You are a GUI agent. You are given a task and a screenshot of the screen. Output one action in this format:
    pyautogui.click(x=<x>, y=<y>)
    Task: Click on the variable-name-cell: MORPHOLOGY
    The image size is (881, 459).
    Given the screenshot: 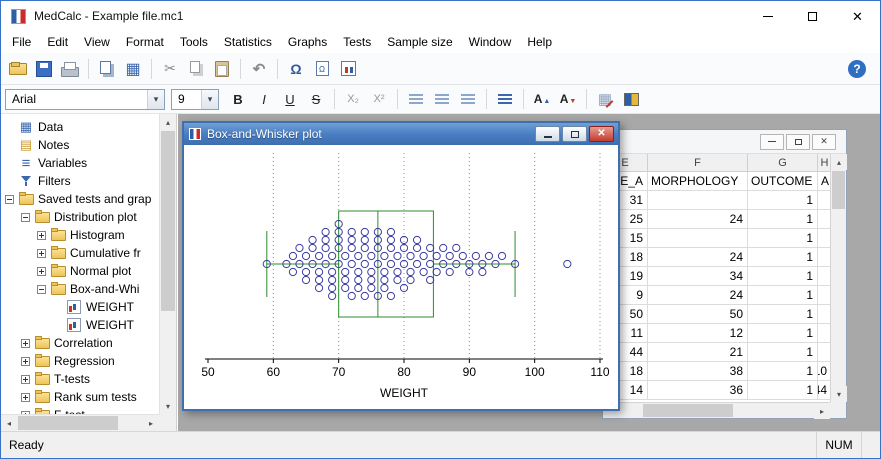 What is the action you would take?
    pyautogui.click(x=698, y=181)
    